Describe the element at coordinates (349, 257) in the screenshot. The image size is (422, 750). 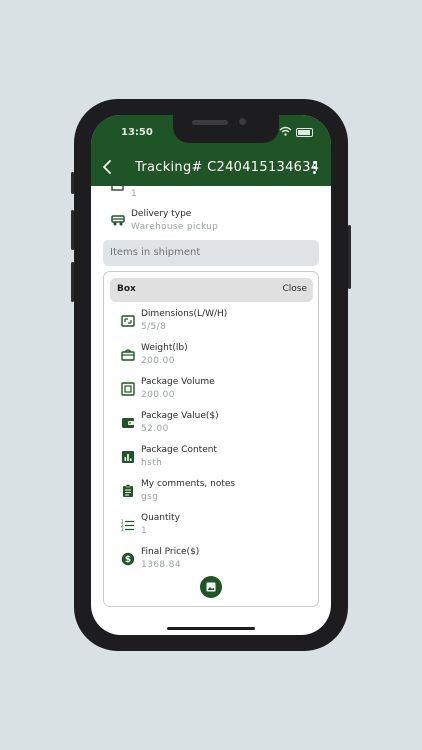
I see `phone-power-button` at that location.